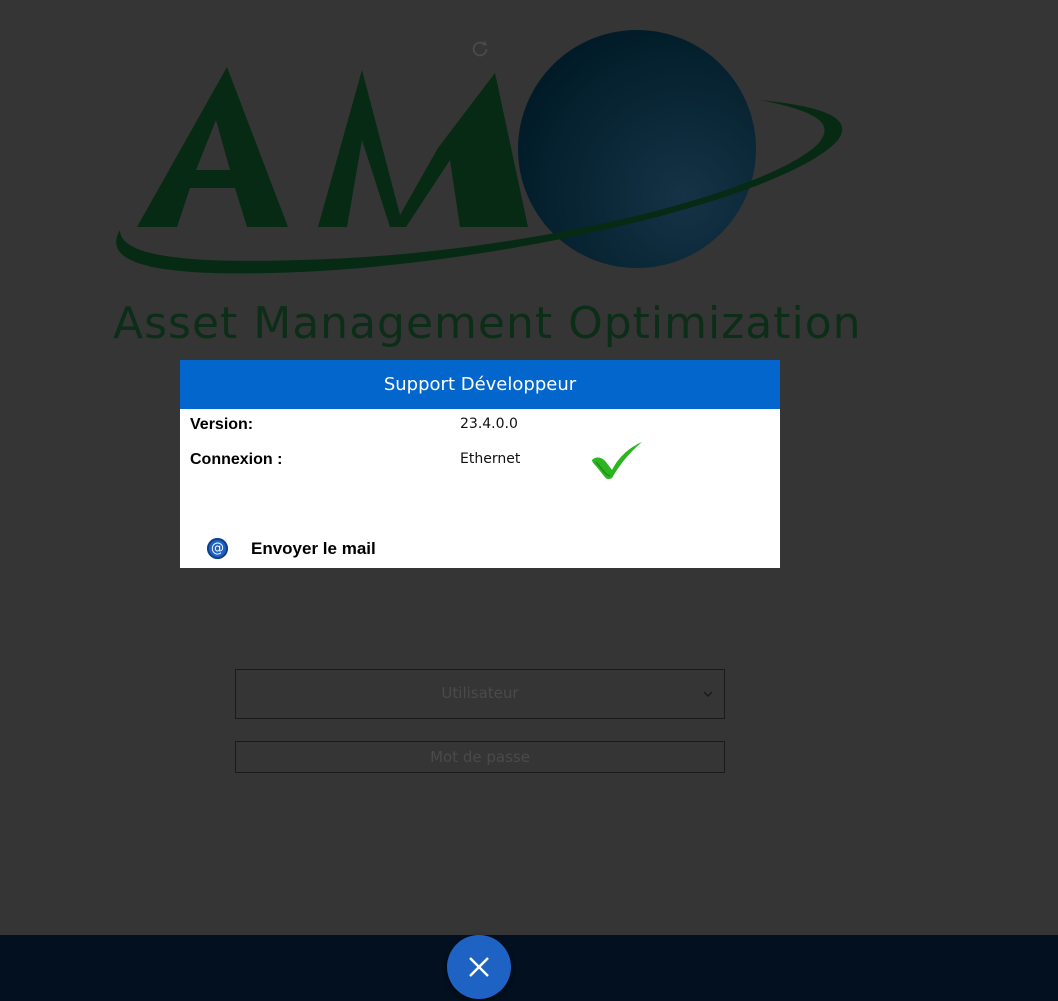 This screenshot has height=1001, width=1058. Describe the element at coordinates (480, 49) in the screenshot. I see `refresh-icon` at that location.